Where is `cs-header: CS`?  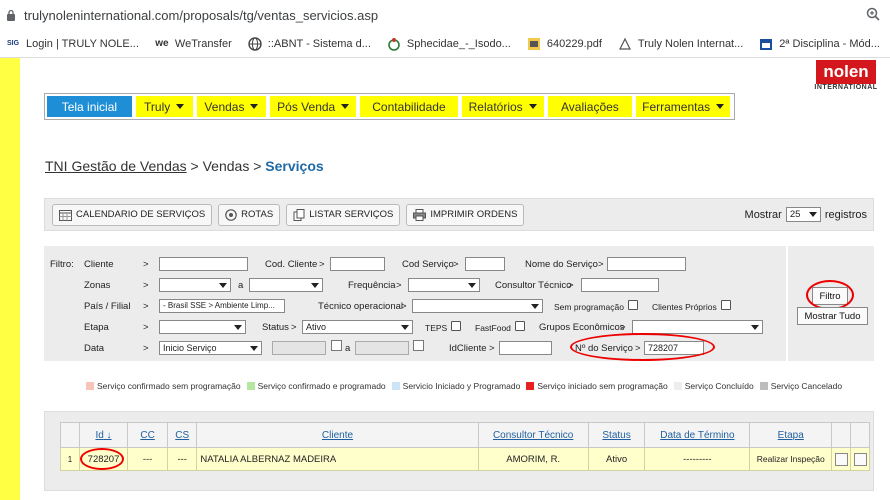
cs-header: CS is located at coordinates (182, 435).